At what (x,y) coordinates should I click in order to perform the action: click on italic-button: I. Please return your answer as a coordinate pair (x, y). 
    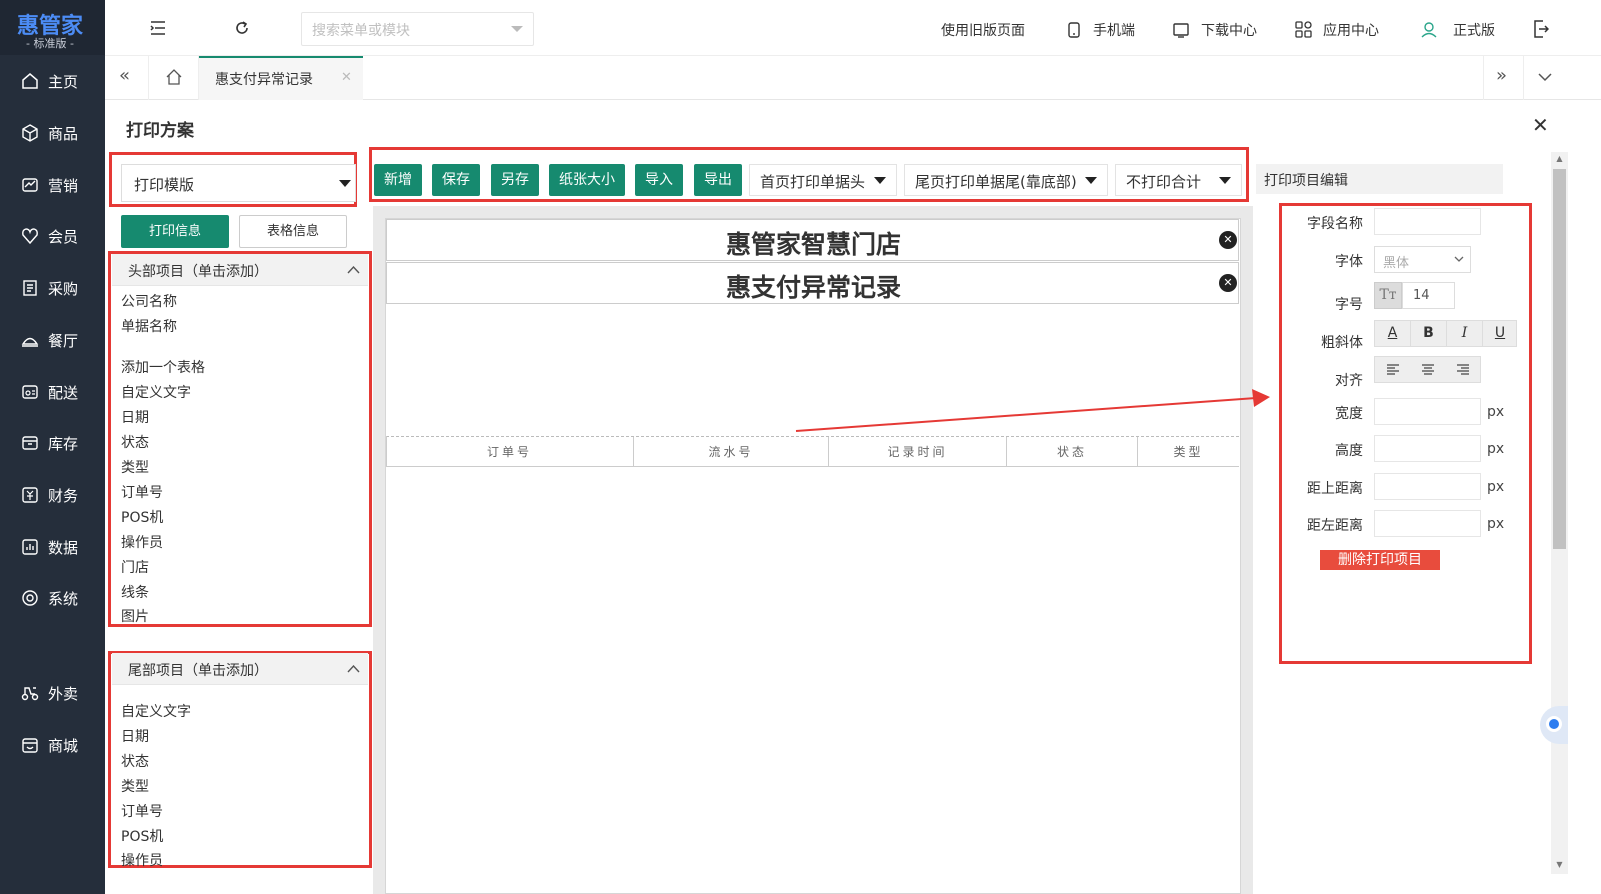
    Looking at the image, I should click on (1465, 333).